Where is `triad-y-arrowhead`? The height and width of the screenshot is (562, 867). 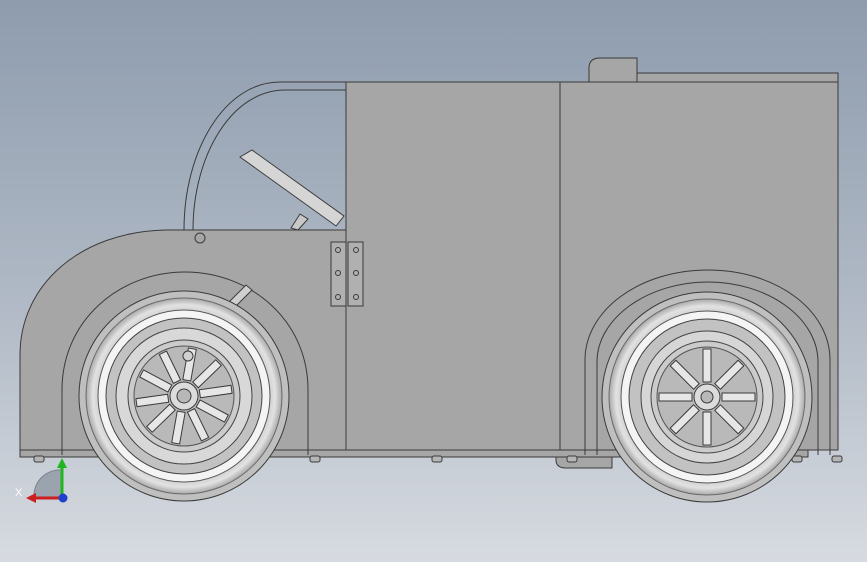
triad-y-arrowhead is located at coordinates (62, 463).